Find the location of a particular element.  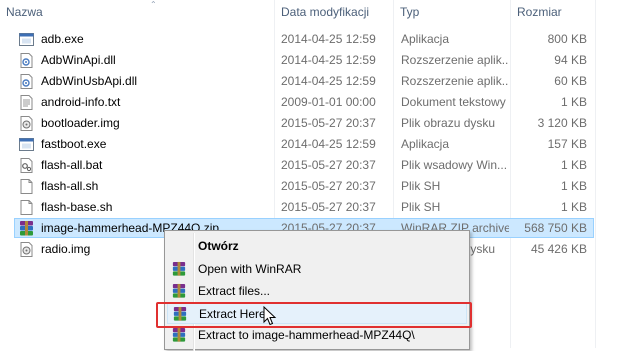

mouse-cursor-icon is located at coordinates (270, 316).